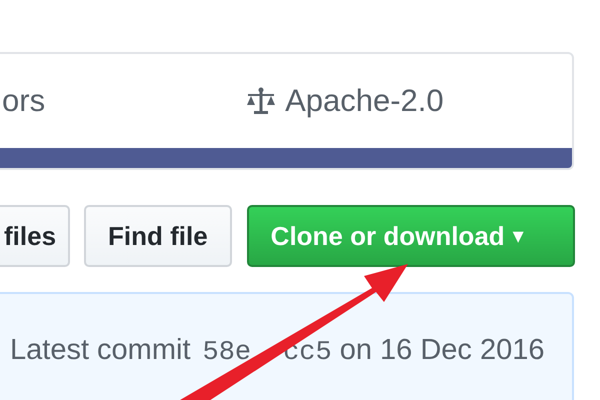 The width and height of the screenshot is (600, 400). What do you see at coordinates (442, 350) in the screenshot?
I see `commit-date-text: on 16 Dec 2016` at bounding box center [442, 350].